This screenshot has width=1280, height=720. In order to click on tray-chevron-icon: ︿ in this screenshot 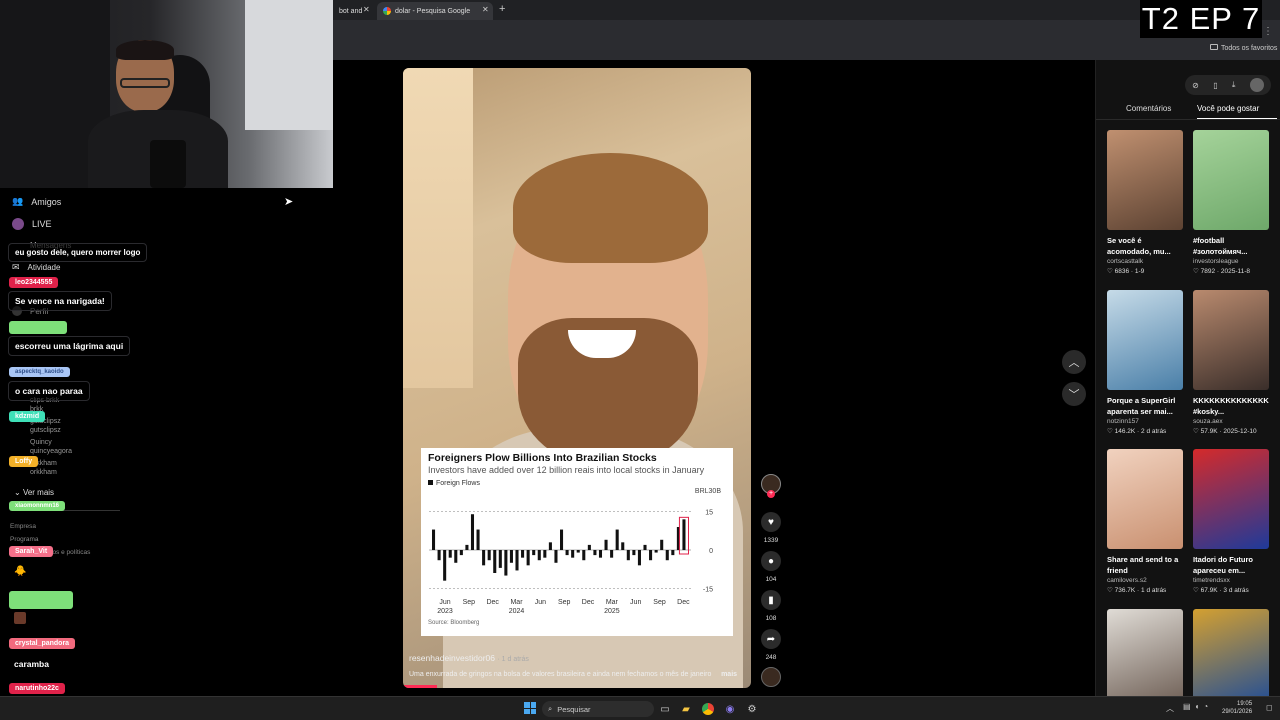, I will do `click(1170, 708)`.